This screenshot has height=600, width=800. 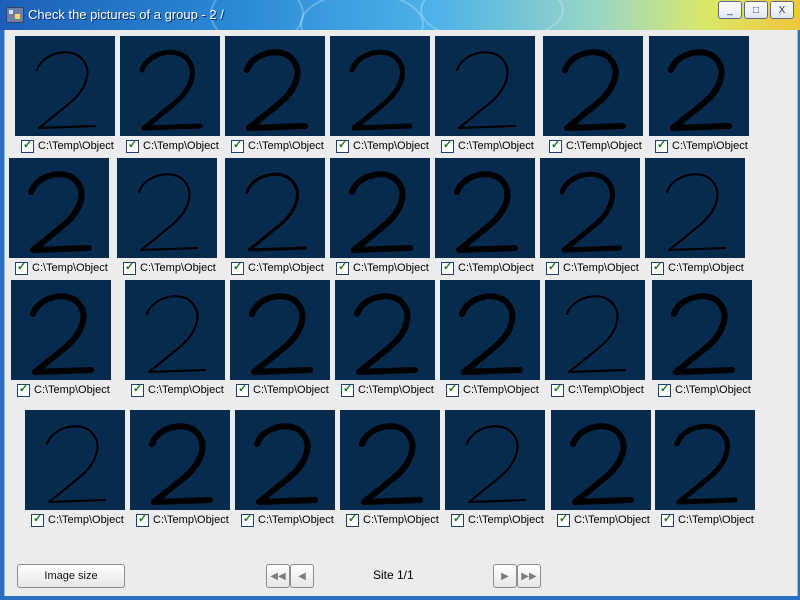 What do you see at coordinates (393, 575) in the screenshot?
I see `page-label: Site 1/1` at bounding box center [393, 575].